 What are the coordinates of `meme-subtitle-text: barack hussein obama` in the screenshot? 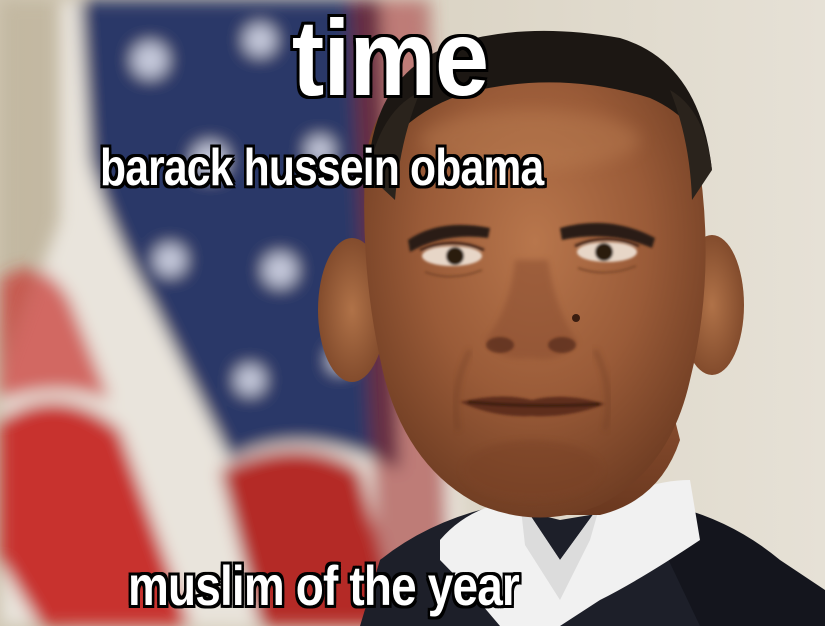 It's located at (322, 168).